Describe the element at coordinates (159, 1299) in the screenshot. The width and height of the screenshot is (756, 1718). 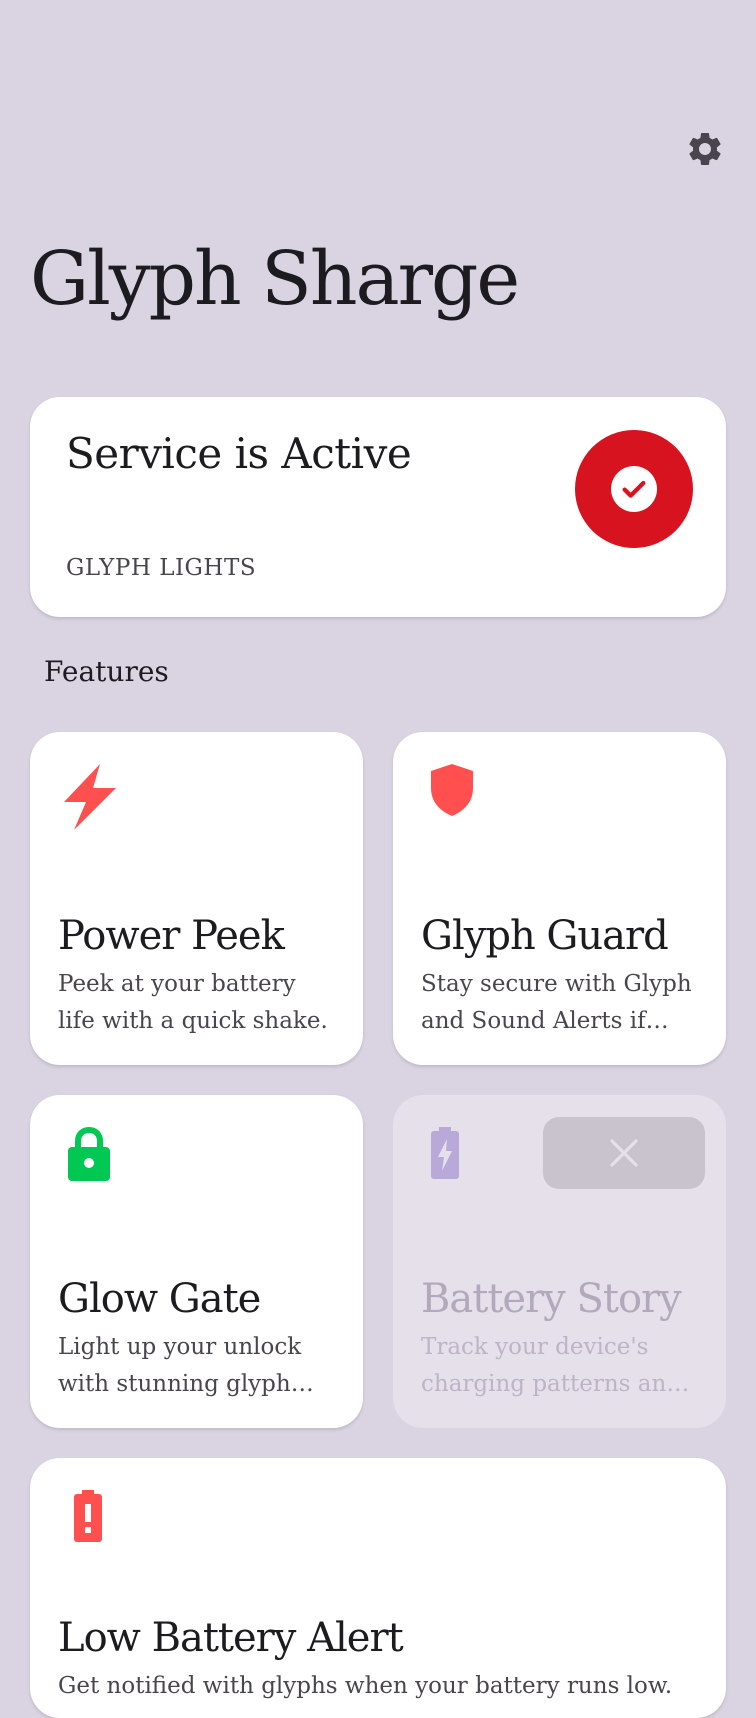
I see `feature-title: Glow Gate` at that location.